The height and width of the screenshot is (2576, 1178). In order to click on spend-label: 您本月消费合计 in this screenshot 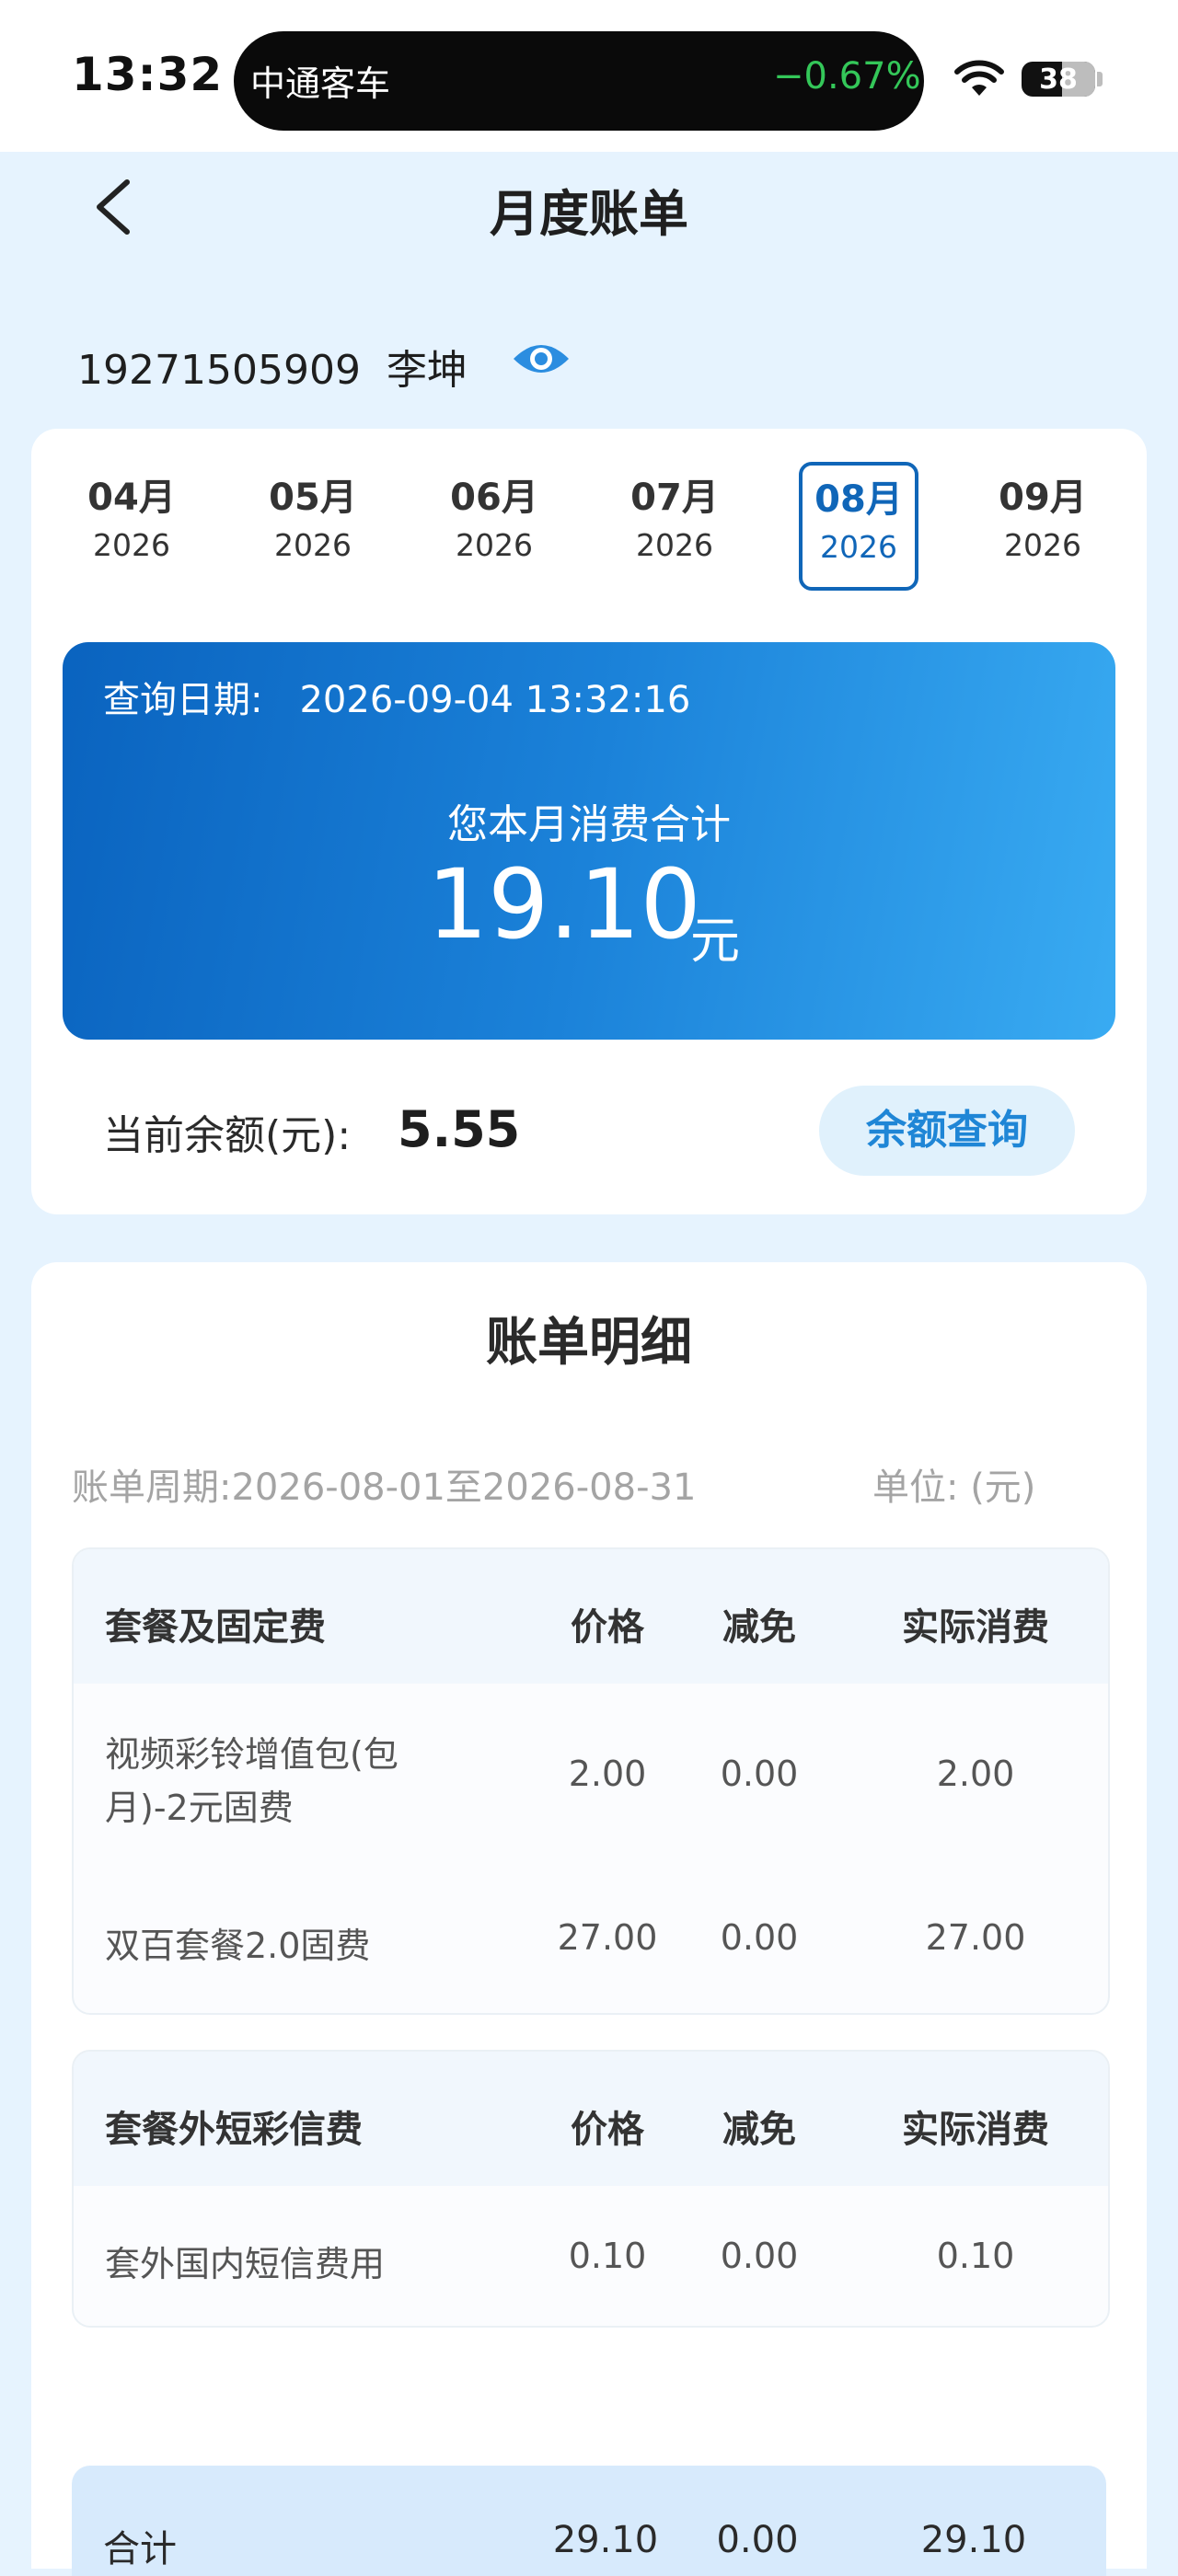, I will do `click(589, 824)`.